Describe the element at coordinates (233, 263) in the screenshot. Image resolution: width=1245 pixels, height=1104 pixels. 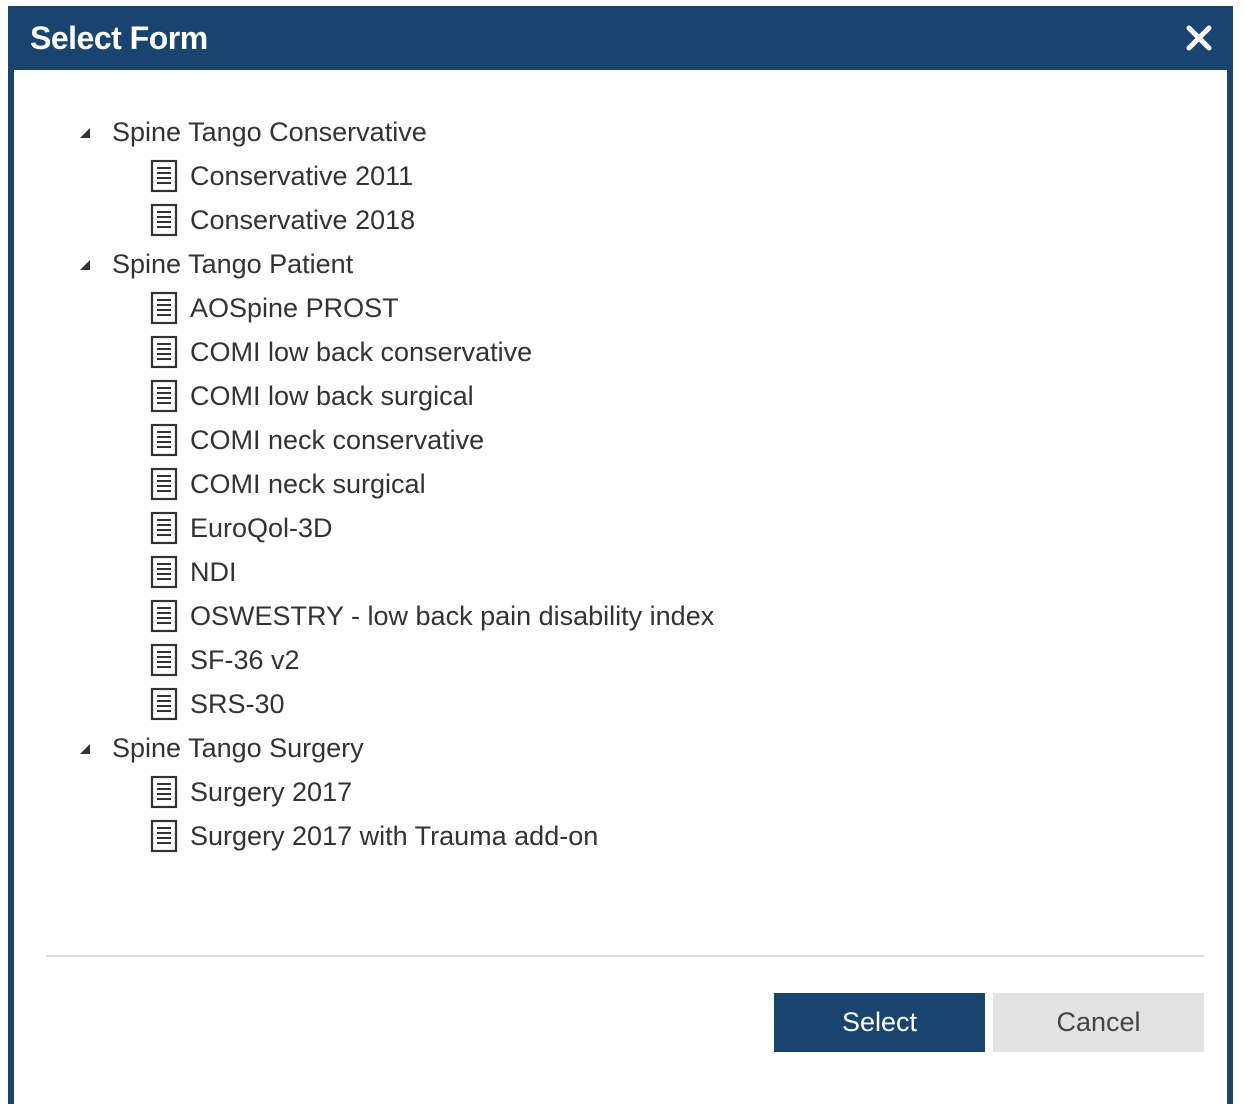
I see `tree-group-label: Spine Tango Patient` at that location.